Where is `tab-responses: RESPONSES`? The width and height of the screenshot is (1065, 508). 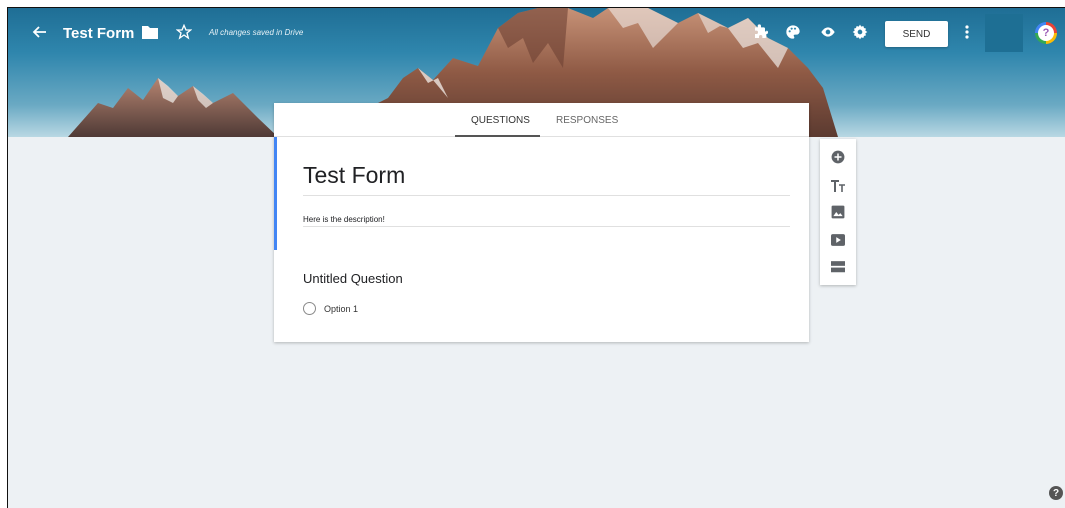
tab-responses: RESPONSES is located at coordinates (587, 120).